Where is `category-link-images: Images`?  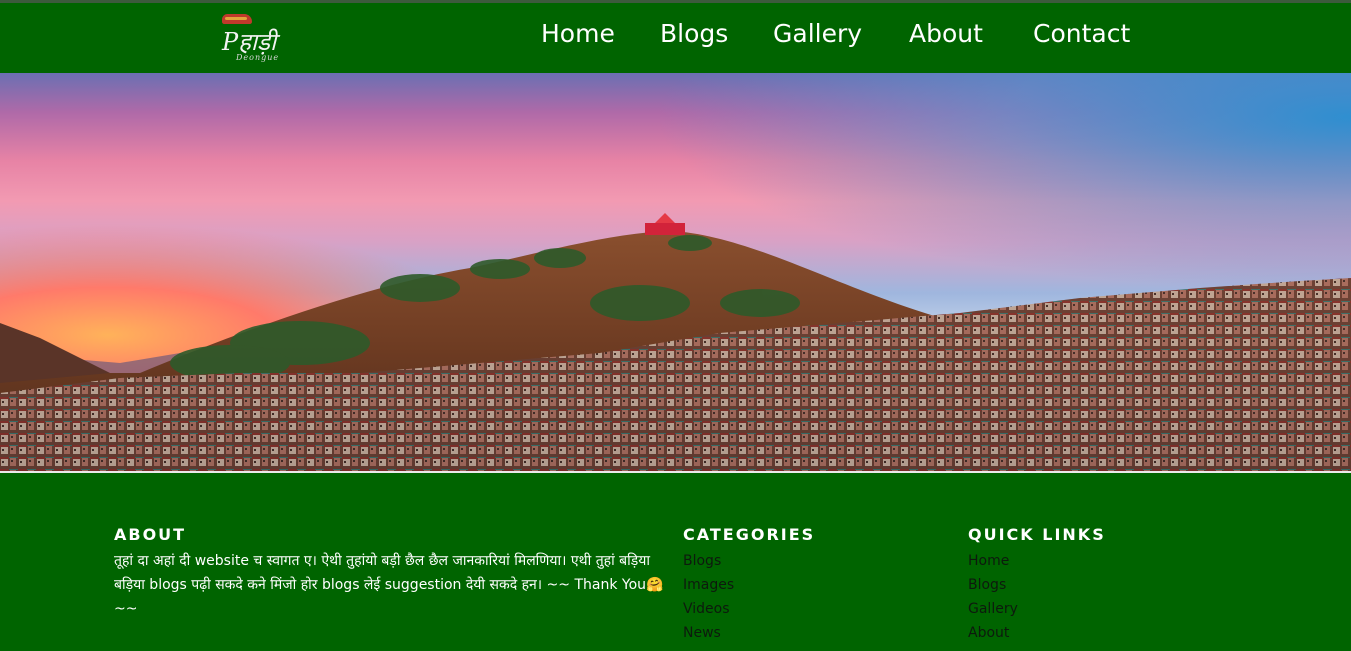
category-link-images: Images is located at coordinates (708, 585).